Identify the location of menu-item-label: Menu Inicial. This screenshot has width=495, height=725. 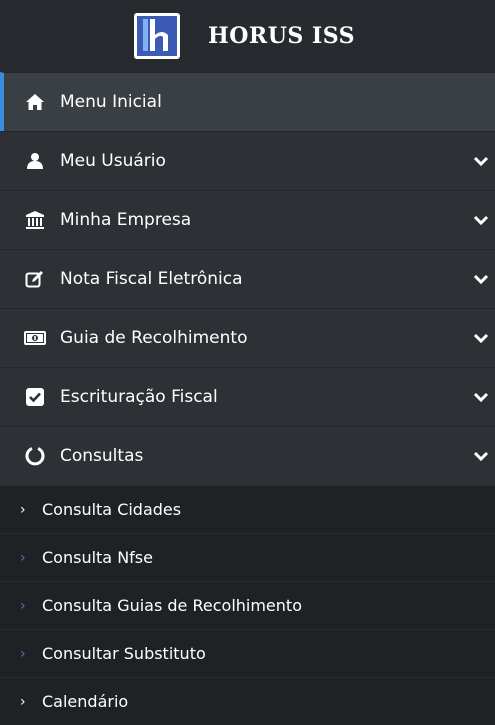
(111, 102).